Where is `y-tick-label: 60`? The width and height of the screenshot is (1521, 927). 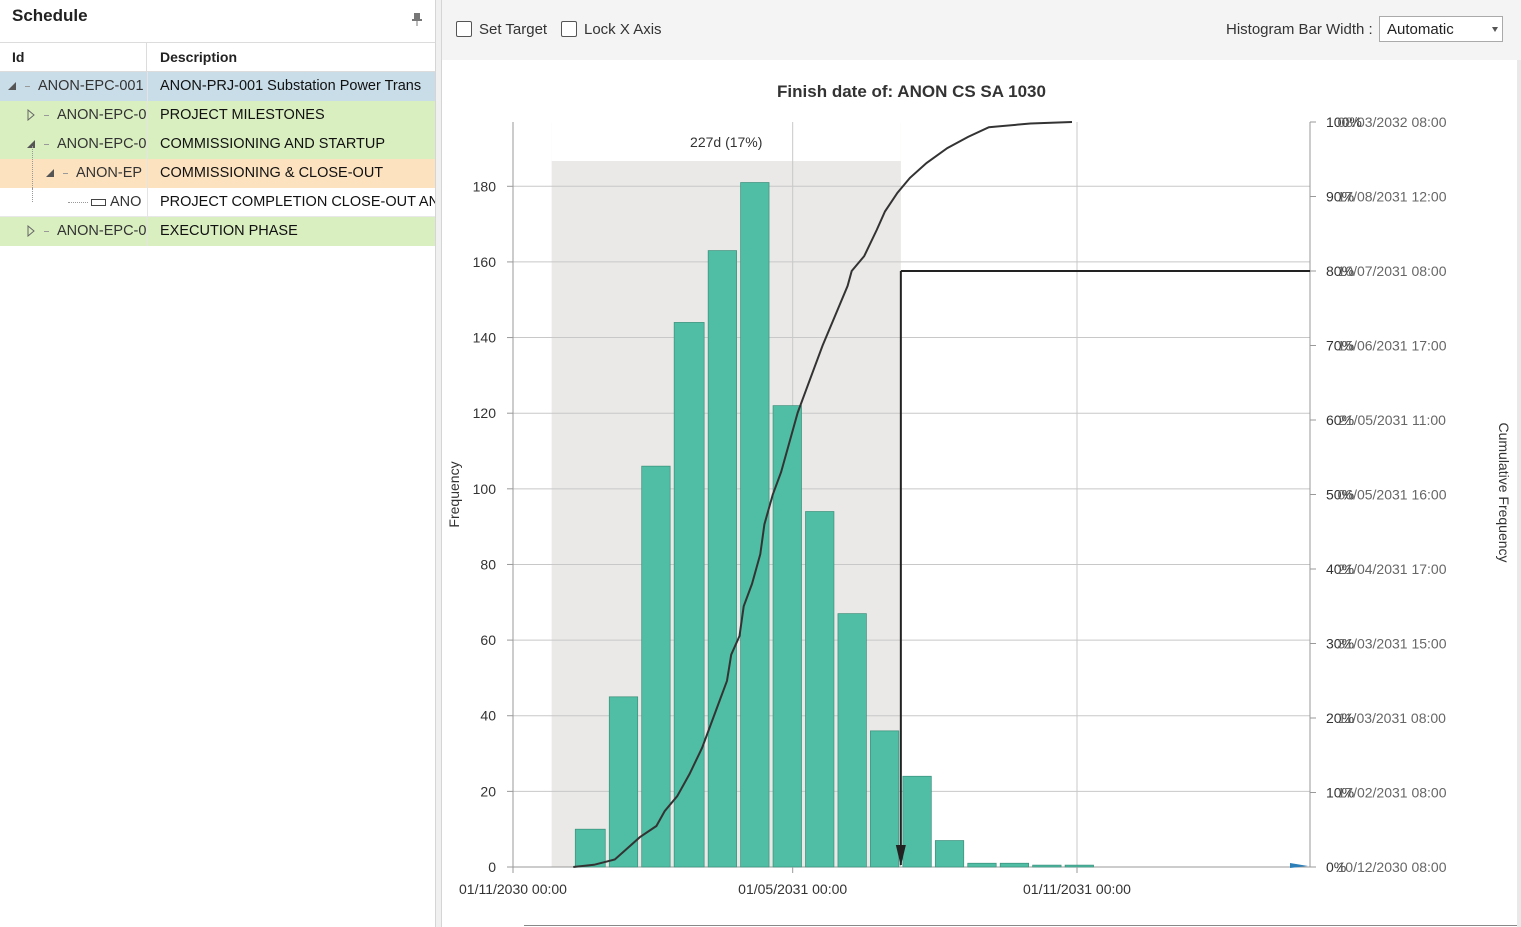 y-tick-label: 60 is located at coordinates (488, 640).